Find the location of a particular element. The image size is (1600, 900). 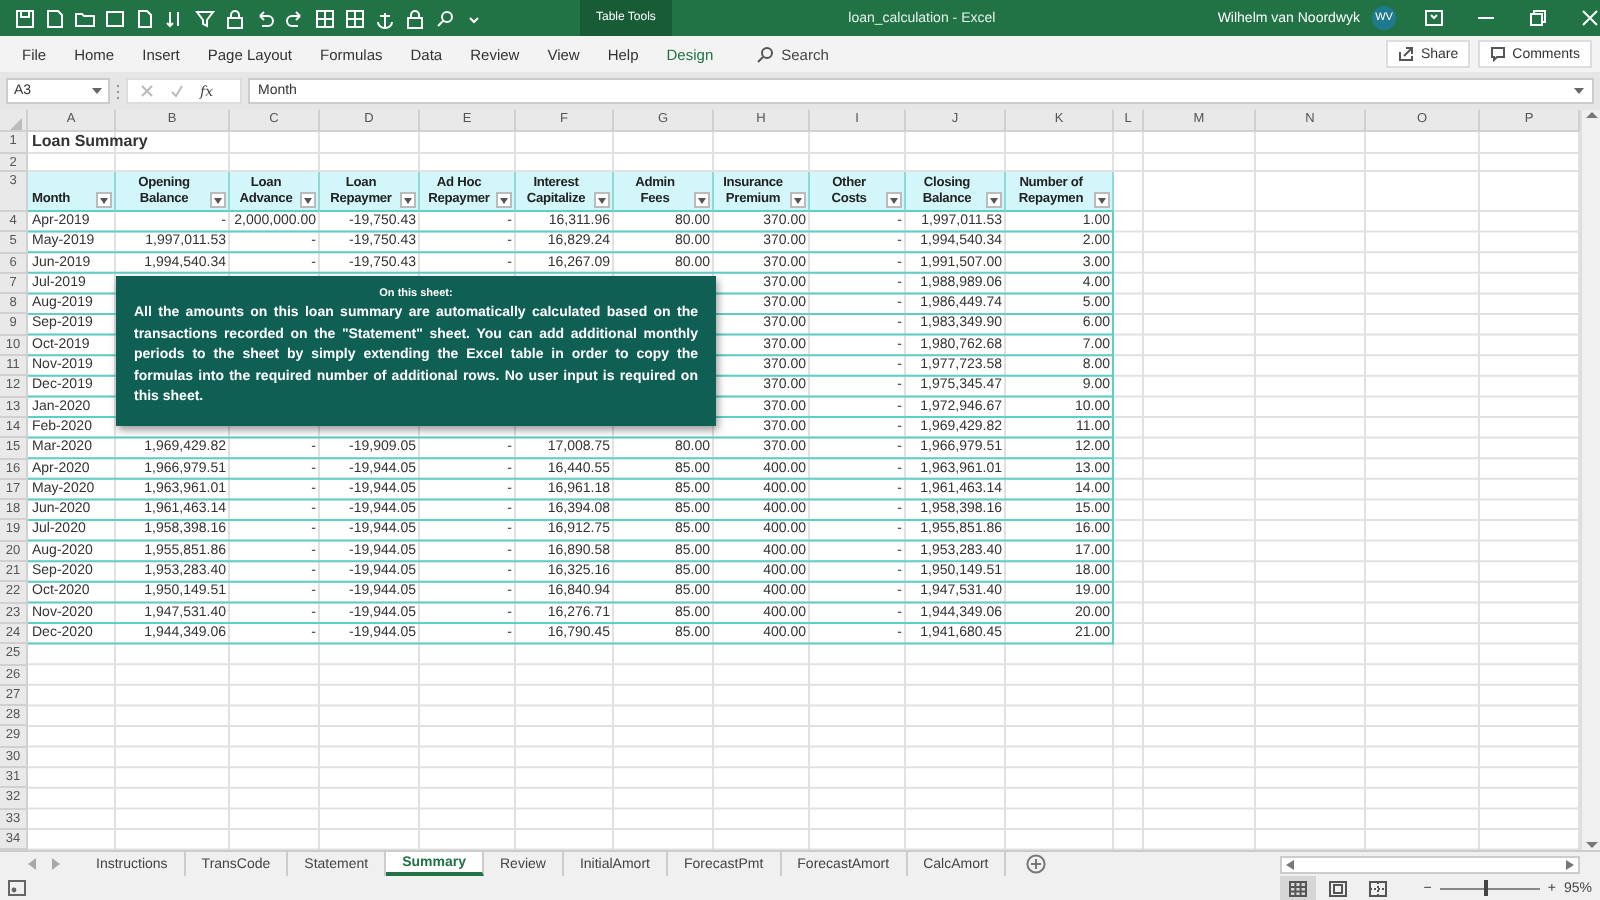

comment-icon is located at coordinates (1498, 54).